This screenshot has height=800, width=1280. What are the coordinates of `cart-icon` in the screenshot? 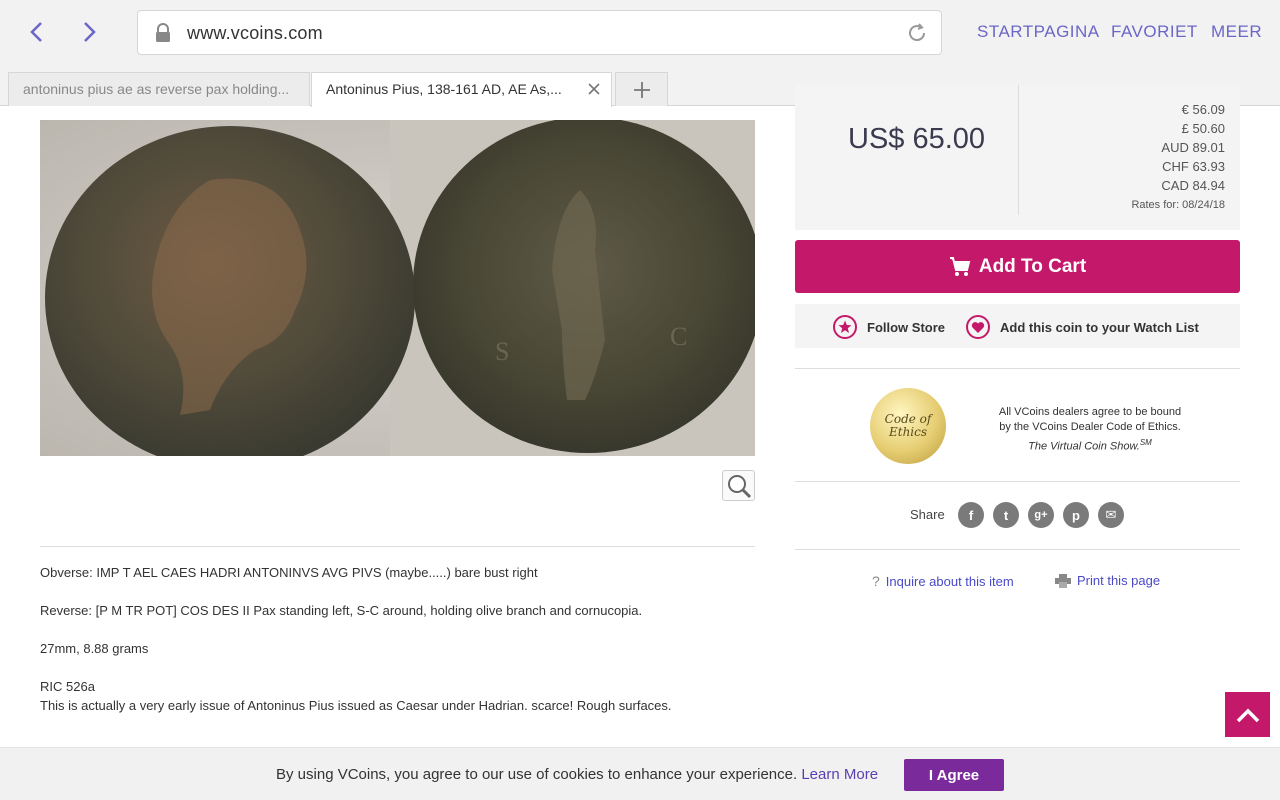 It's located at (960, 266).